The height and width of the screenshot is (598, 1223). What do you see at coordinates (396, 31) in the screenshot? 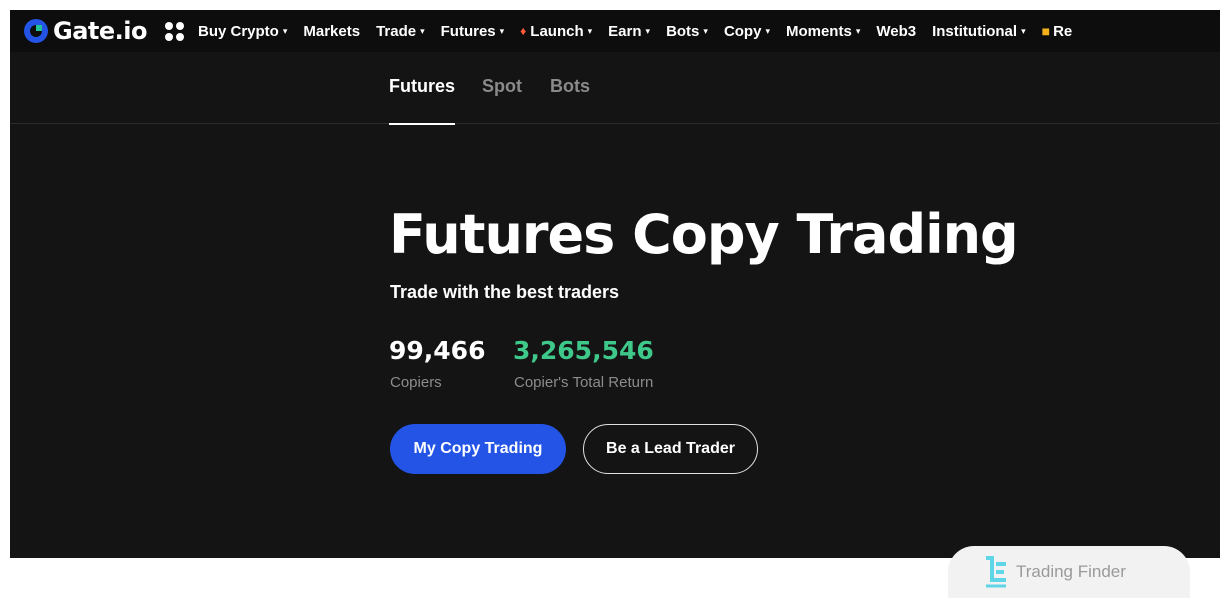
I see `nav-item-label: Trade` at bounding box center [396, 31].